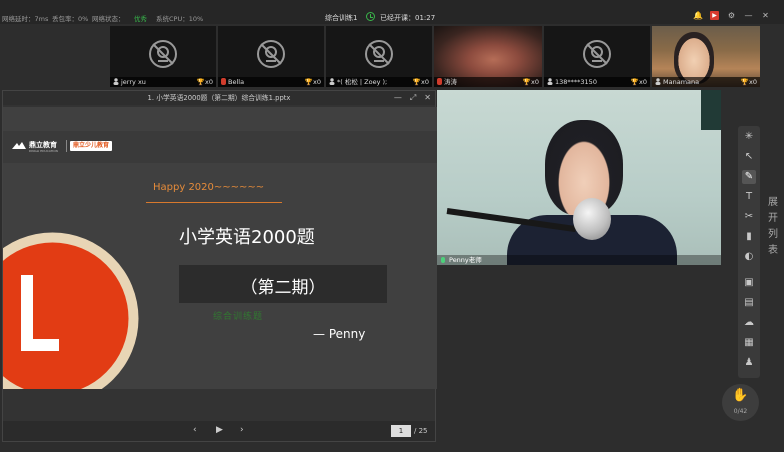  What do you see at coordinates (43, 151) in the screenshot?
I see `brand-subtitle: DINGLI EDUCATION` at bounding box center [43, 151].